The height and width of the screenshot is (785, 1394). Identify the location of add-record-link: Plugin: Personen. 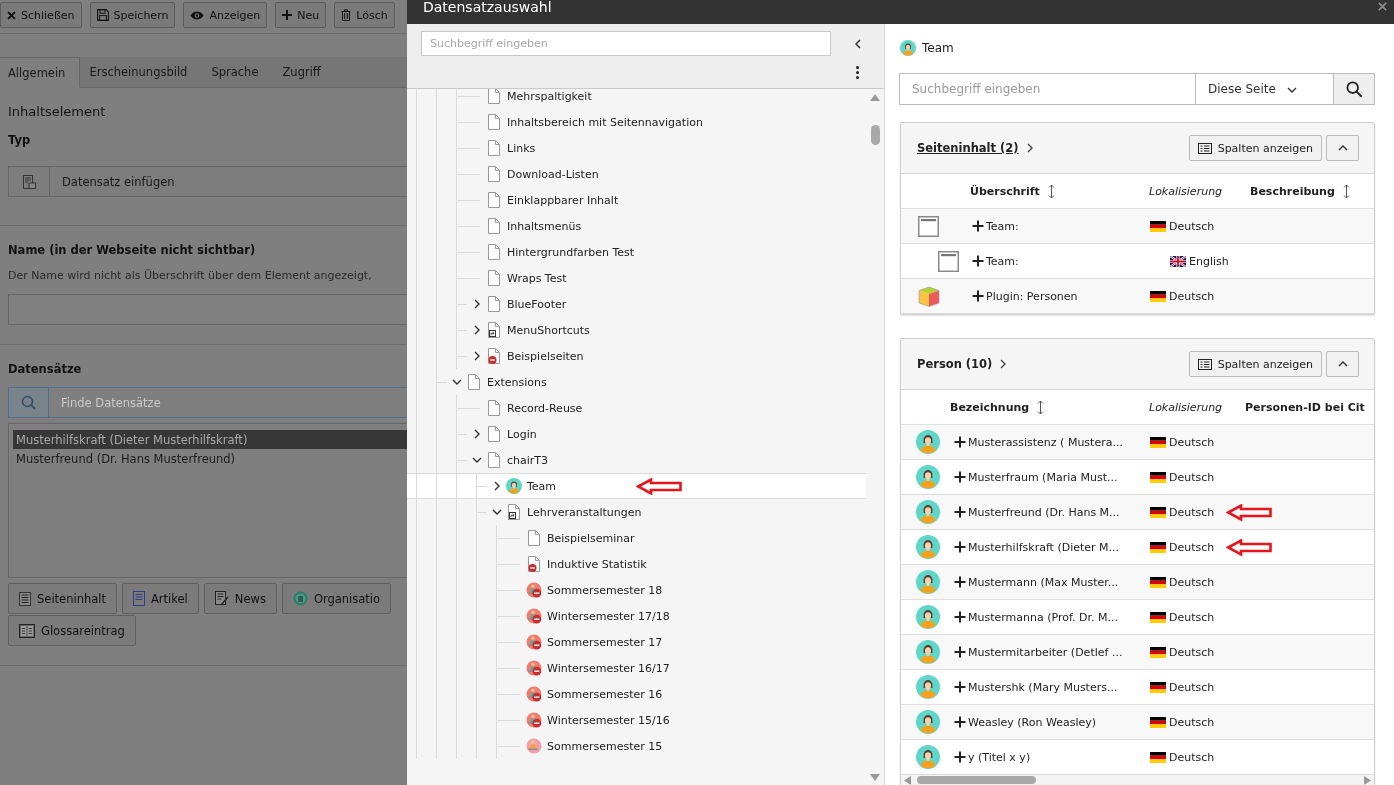
(1025, 296).